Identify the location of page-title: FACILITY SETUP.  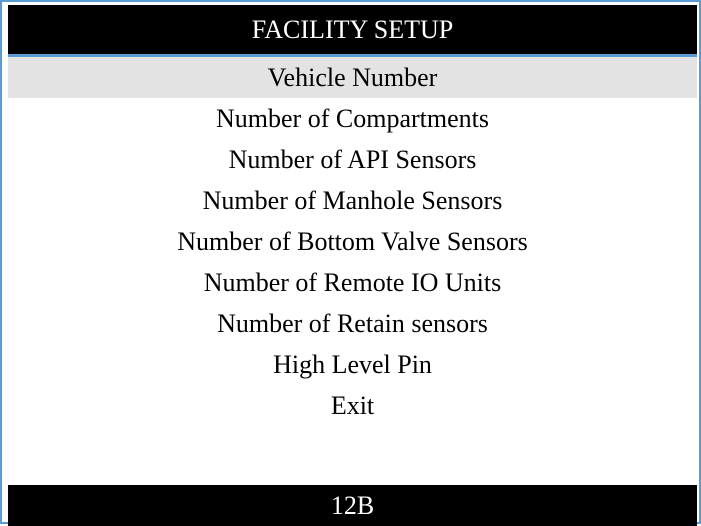
(352, 29).